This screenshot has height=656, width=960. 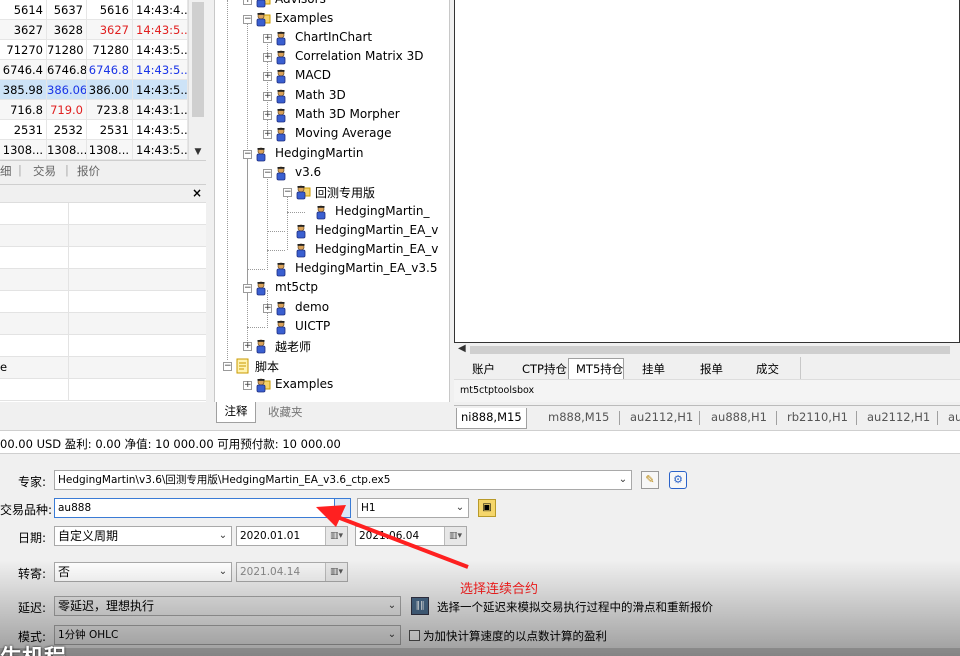 I want to click on tree-item: + Examples, so click(x=332, y=385).